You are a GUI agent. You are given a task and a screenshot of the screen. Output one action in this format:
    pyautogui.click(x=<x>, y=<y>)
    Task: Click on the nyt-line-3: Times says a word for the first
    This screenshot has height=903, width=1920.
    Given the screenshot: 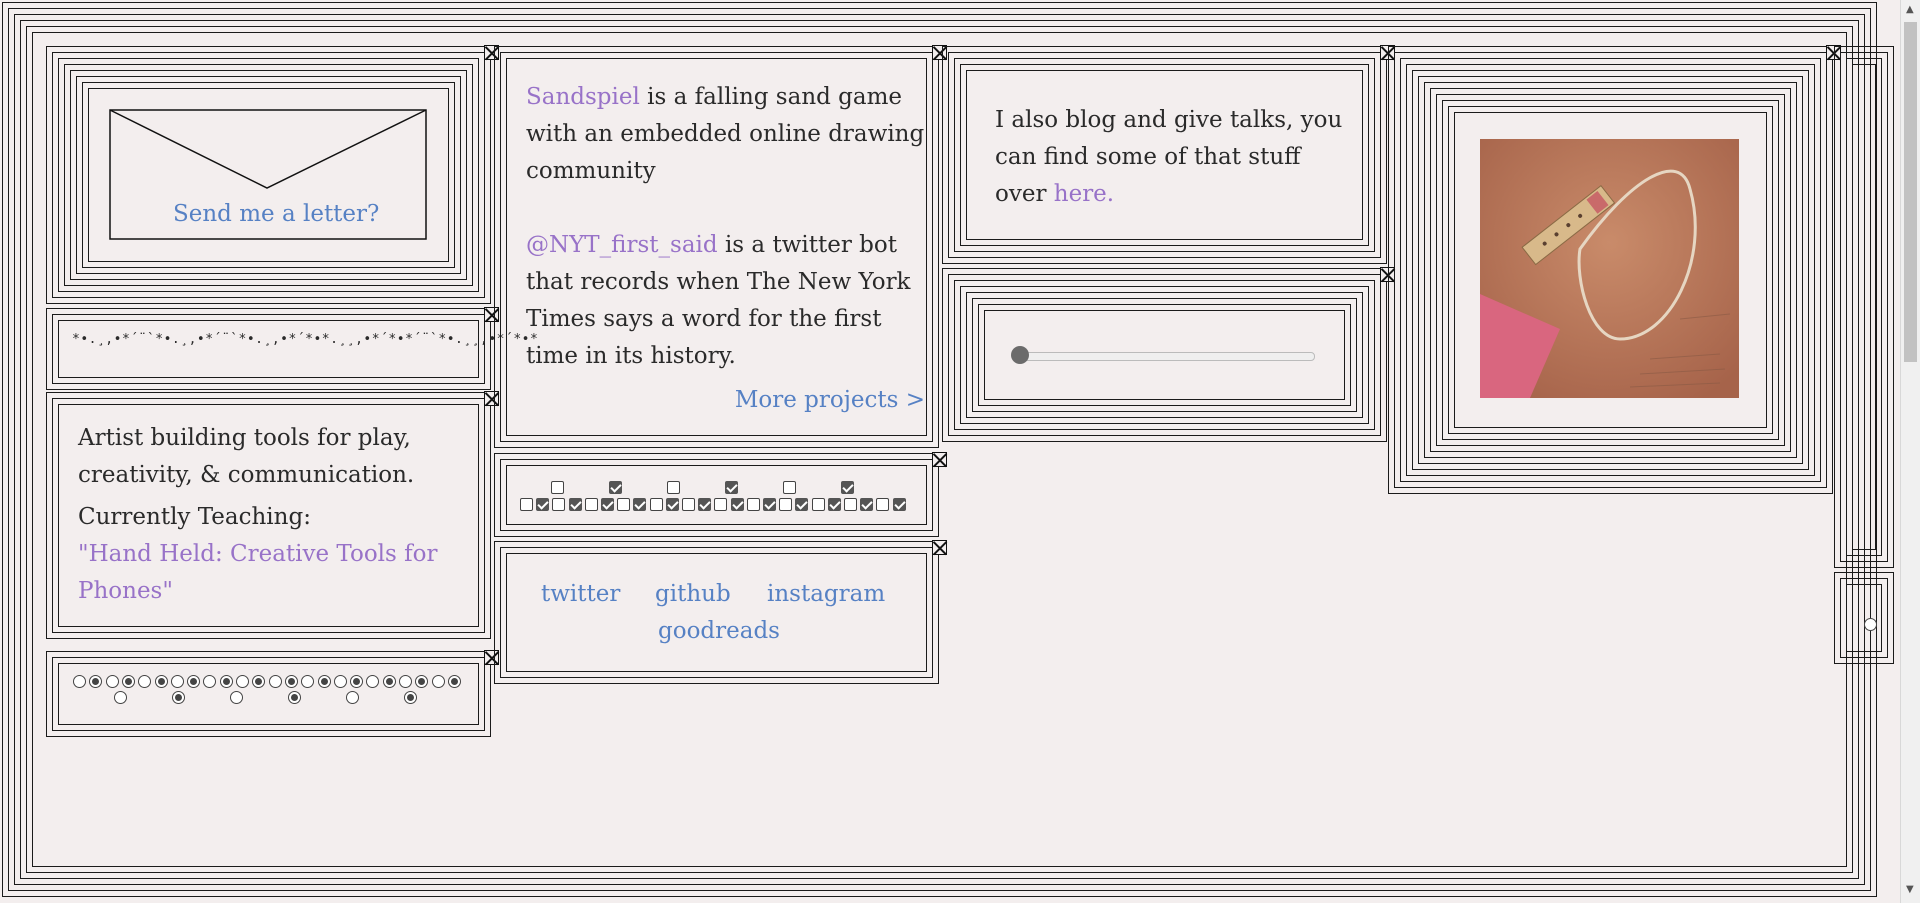 What is the action you would take?
    pyautogui.click(x=704, y=319)
    